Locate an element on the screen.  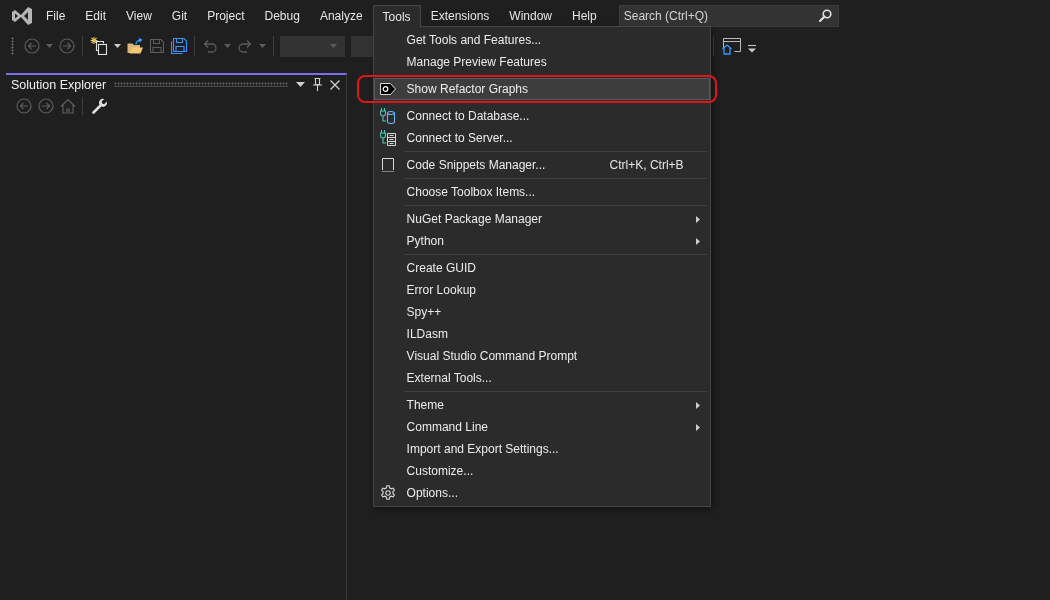
menu-item: NuGet Package Manager is located at coordinates (541, 219).